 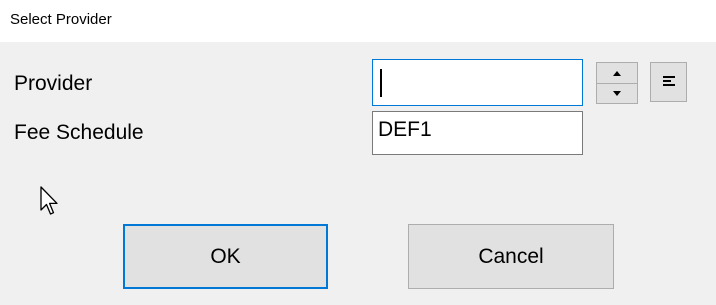 I want to click on provider-list-button, so click(x=668, y=82).